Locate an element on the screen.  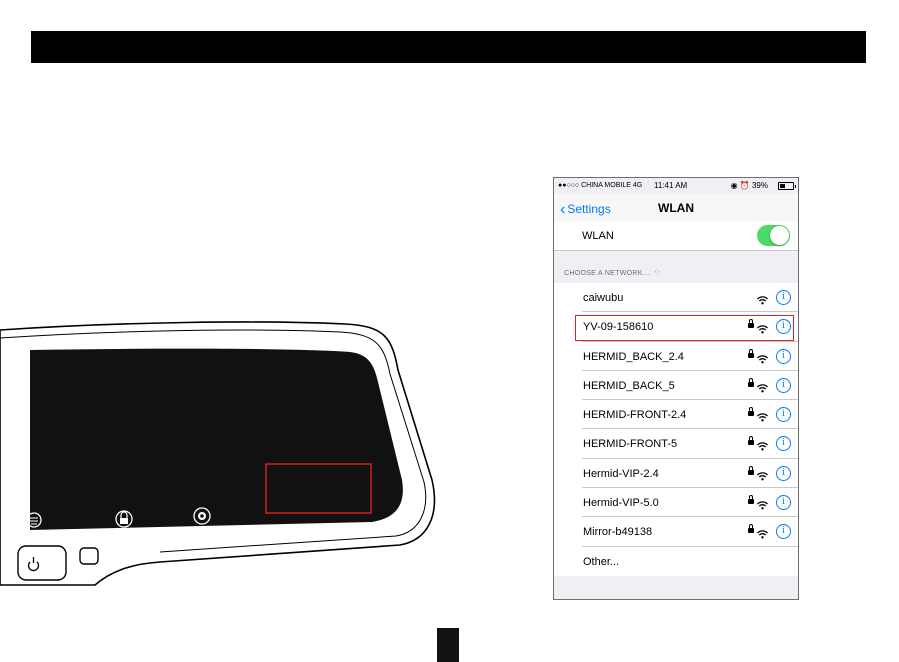
wlan-toggle-row: WLAN is located at coordinates (676, 236).